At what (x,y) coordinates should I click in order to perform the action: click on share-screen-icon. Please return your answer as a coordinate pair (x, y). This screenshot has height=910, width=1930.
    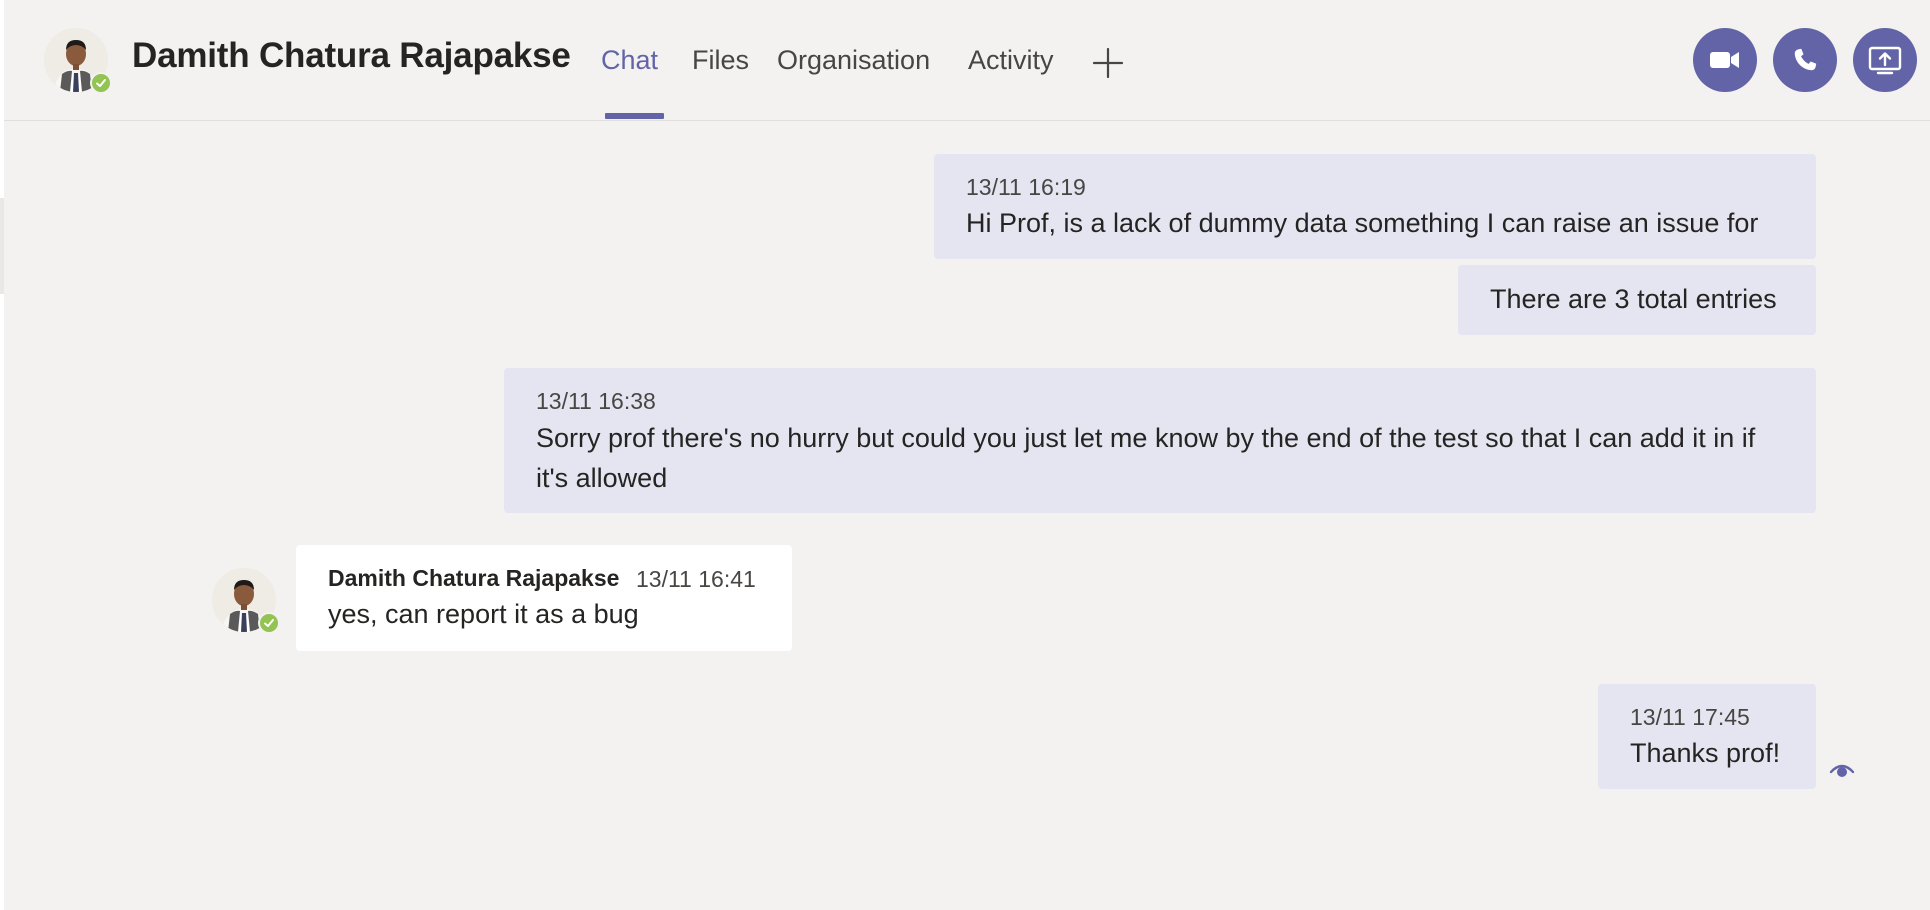
    Looking at the image, I should click on (1885, 60).